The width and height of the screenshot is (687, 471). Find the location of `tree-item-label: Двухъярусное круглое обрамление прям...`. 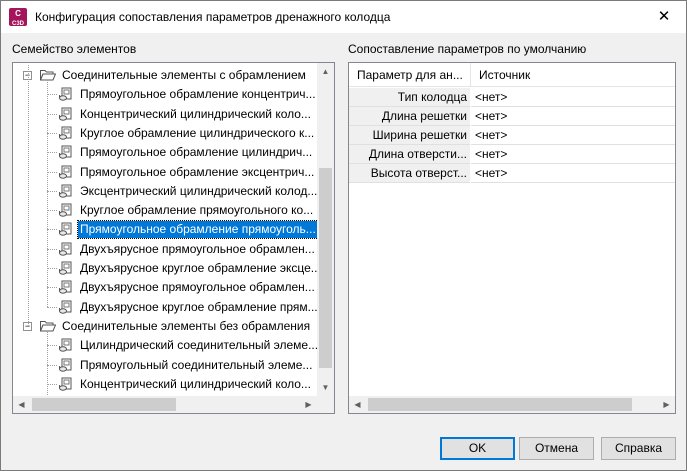

tree-item-label: Двухъярусное круглое обрамление прям... is located at coordinates (199, 306).